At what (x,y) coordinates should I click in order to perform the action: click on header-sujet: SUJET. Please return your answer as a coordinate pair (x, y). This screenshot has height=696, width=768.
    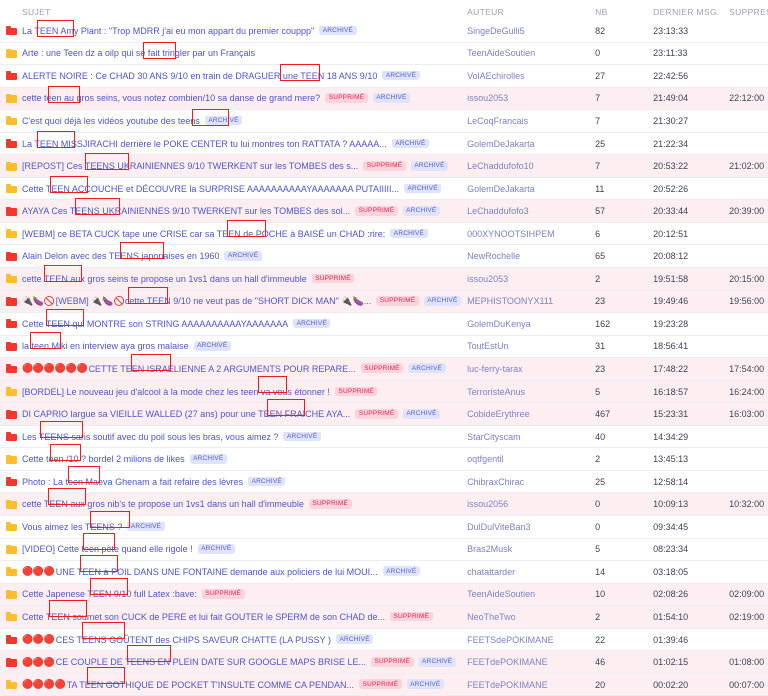
    Looking at the image, I should click on (244, 12).